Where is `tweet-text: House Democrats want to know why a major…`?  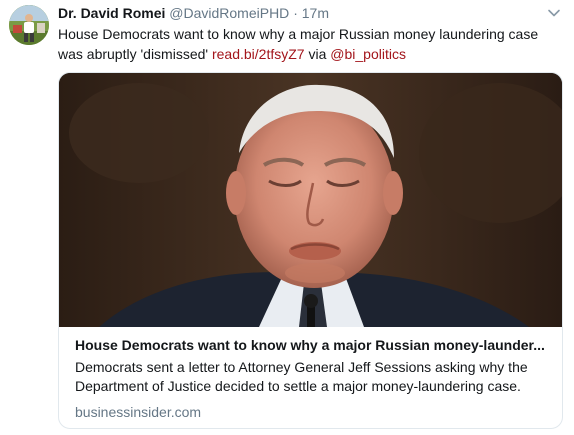
tweet-text: House Democrats want to know why a major… is located at coordinates (308, 44).